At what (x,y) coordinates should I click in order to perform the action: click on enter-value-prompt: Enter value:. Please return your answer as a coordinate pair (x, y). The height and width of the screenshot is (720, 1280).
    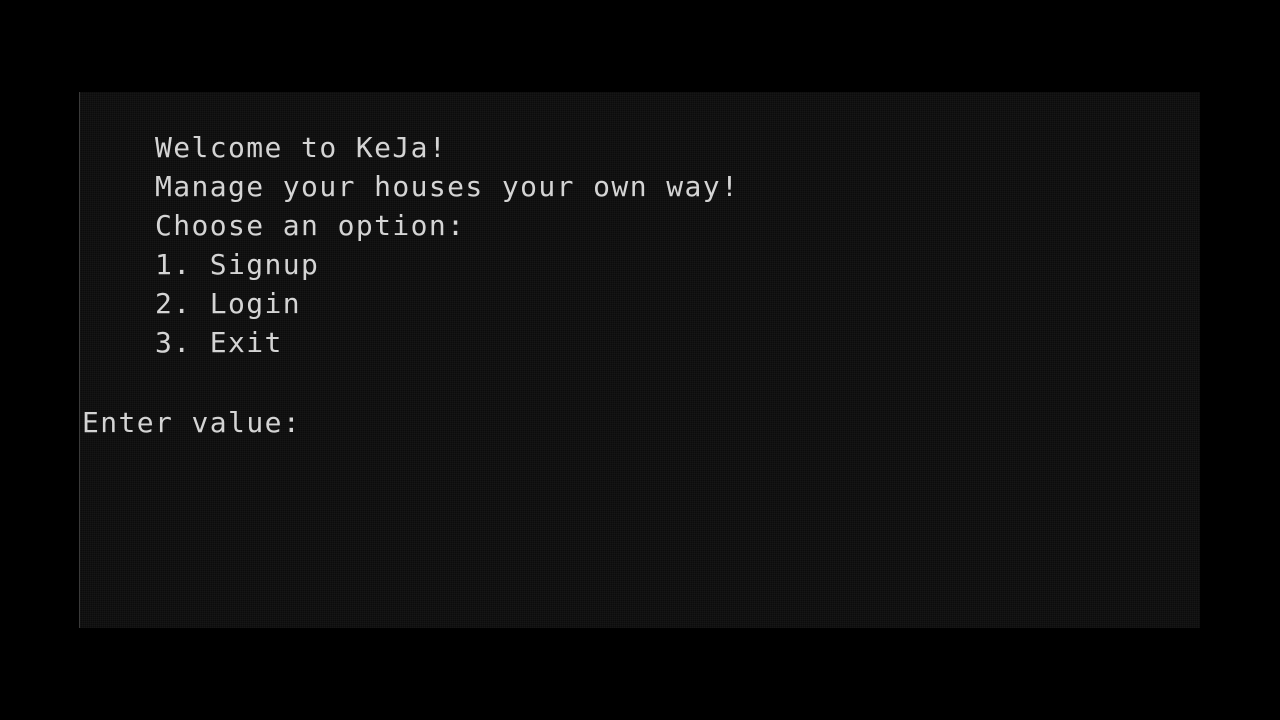
    Looking at the image, I should click on (192, 422).